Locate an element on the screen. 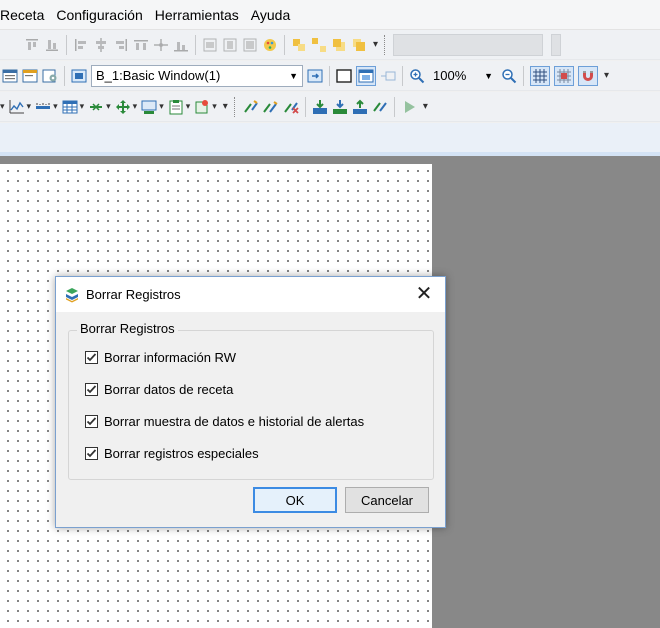 The height and width of the screenshot is (628, 660). option-label: Borrar registros especiales is located at coordinates (181, 453).